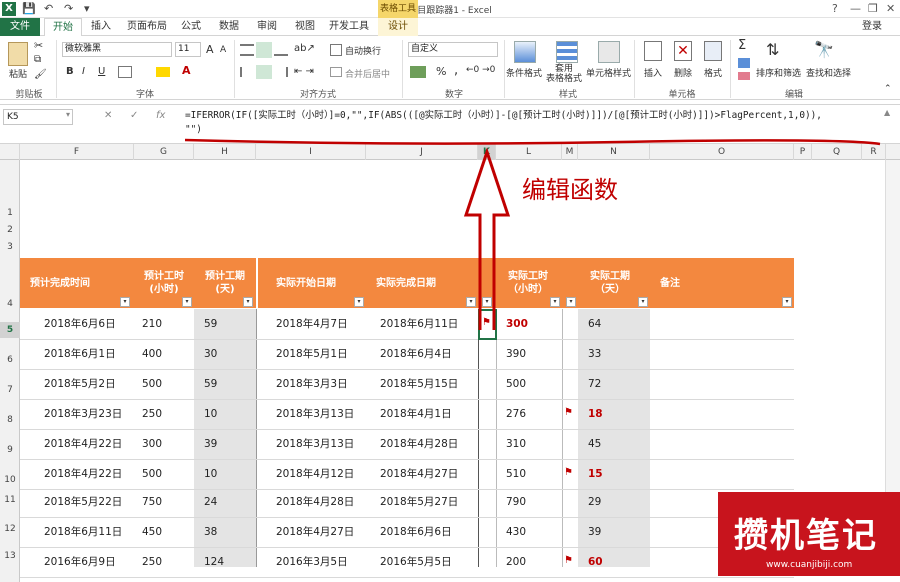  I want to click on watermark-logo: 攒机笔记 www.cuanjibiji.com, so click(809, 534).